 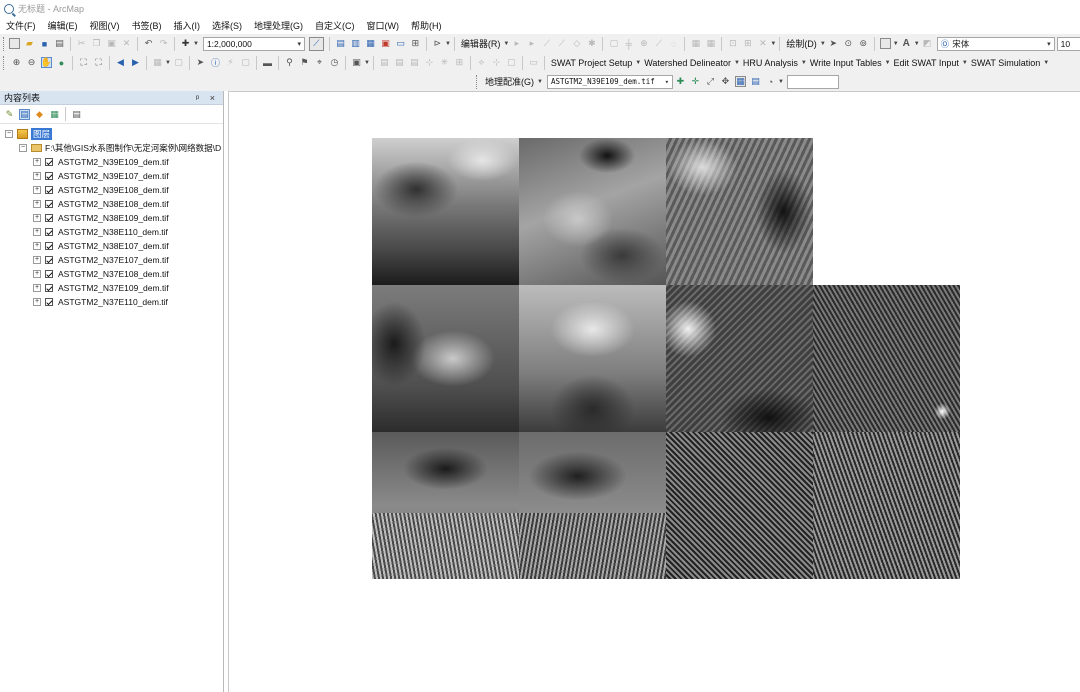 I want to click on rotate-element-icon: ⊙, so click(x=848, y=43).